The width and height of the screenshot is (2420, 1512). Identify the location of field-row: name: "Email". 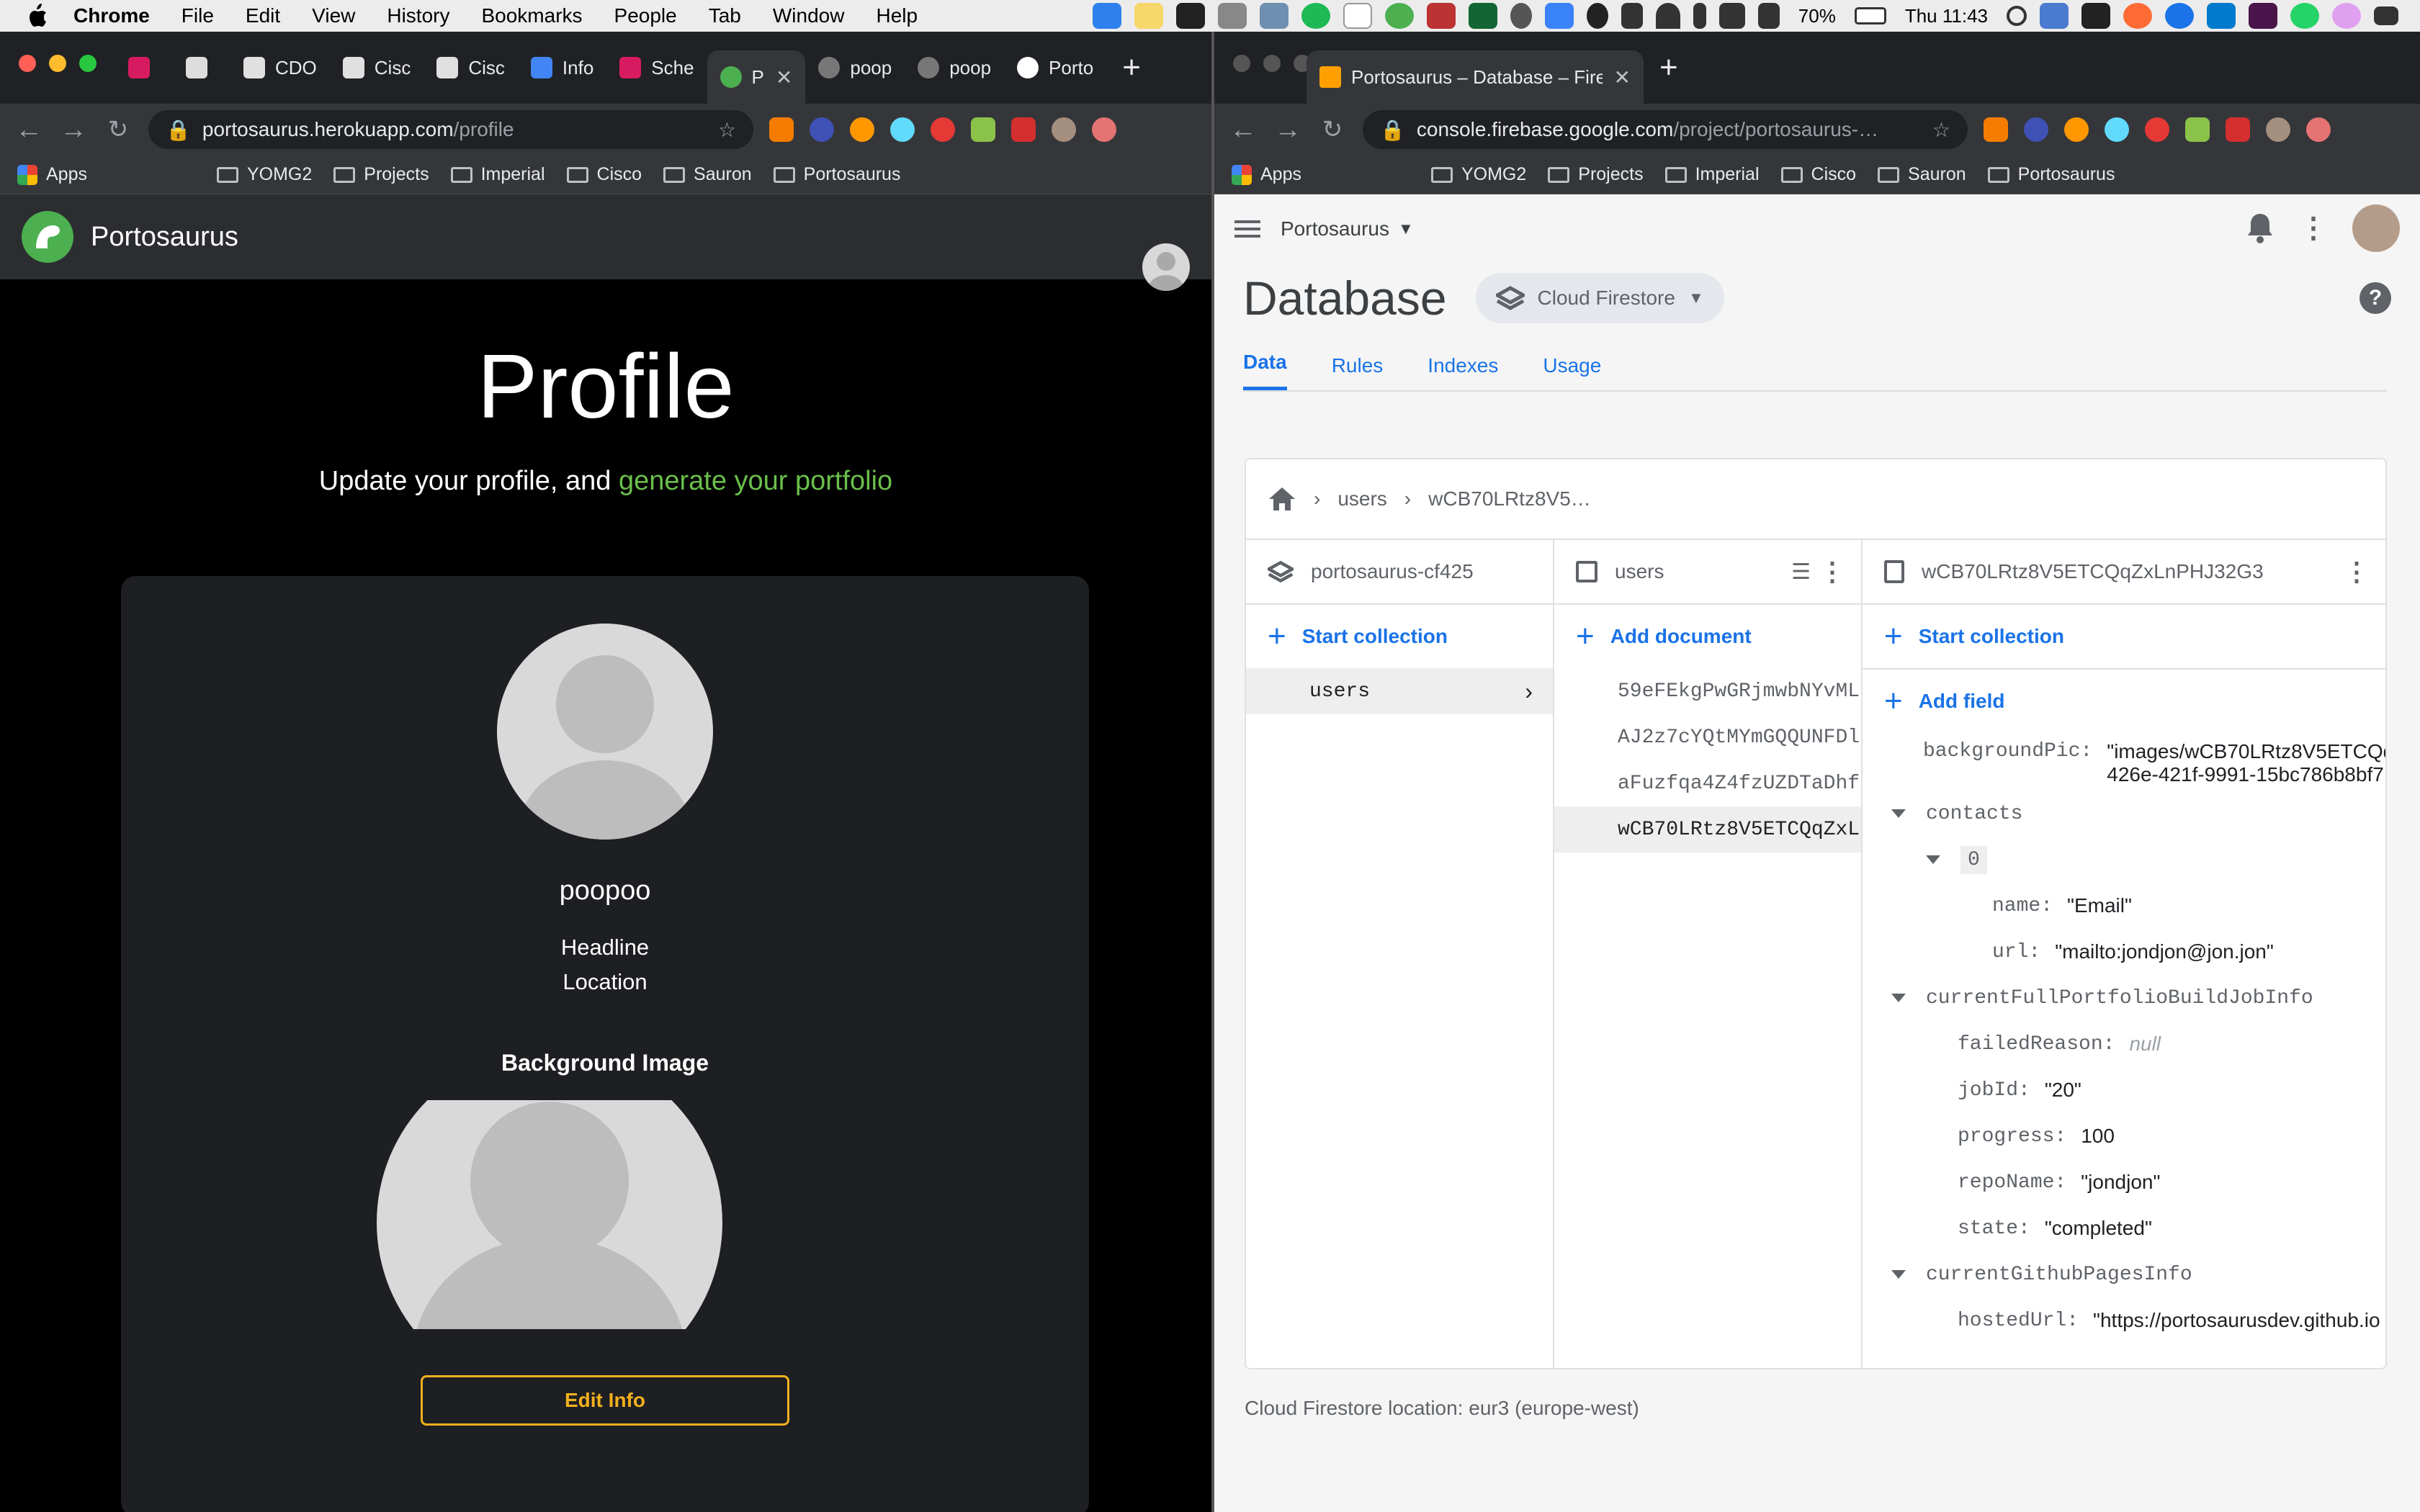
(2154, 906).